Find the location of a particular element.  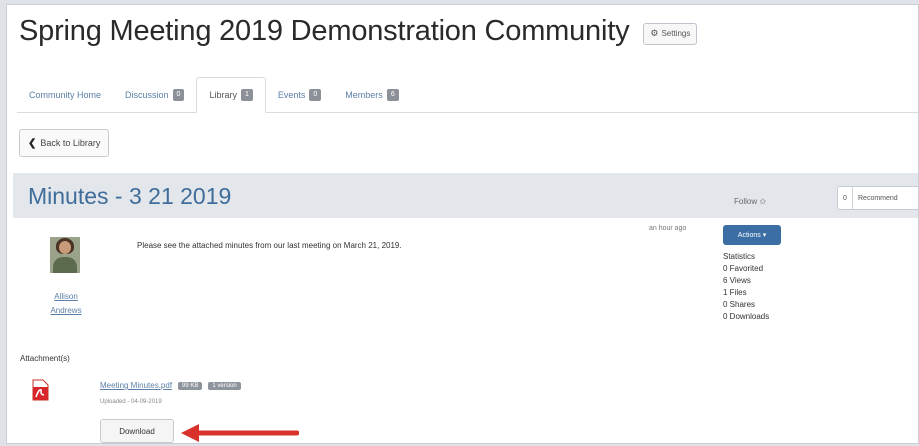

actions-dropdown-button: Actions ▾ is located at coordinates (752, 235).